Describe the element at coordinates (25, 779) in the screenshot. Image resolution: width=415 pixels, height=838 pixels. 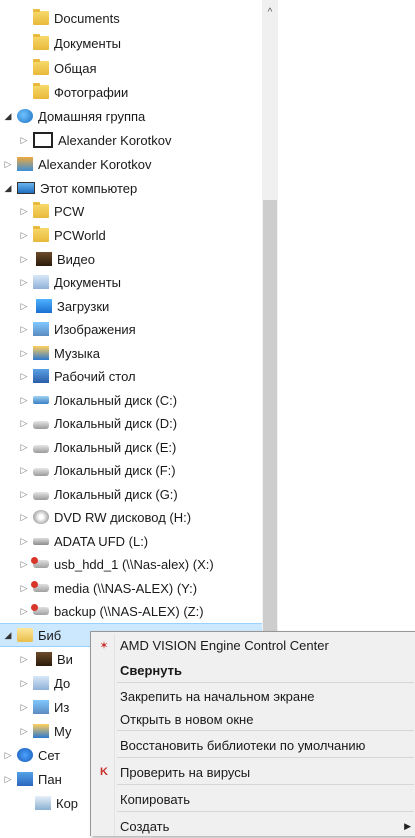
I see `control-panel-icon` at that location.